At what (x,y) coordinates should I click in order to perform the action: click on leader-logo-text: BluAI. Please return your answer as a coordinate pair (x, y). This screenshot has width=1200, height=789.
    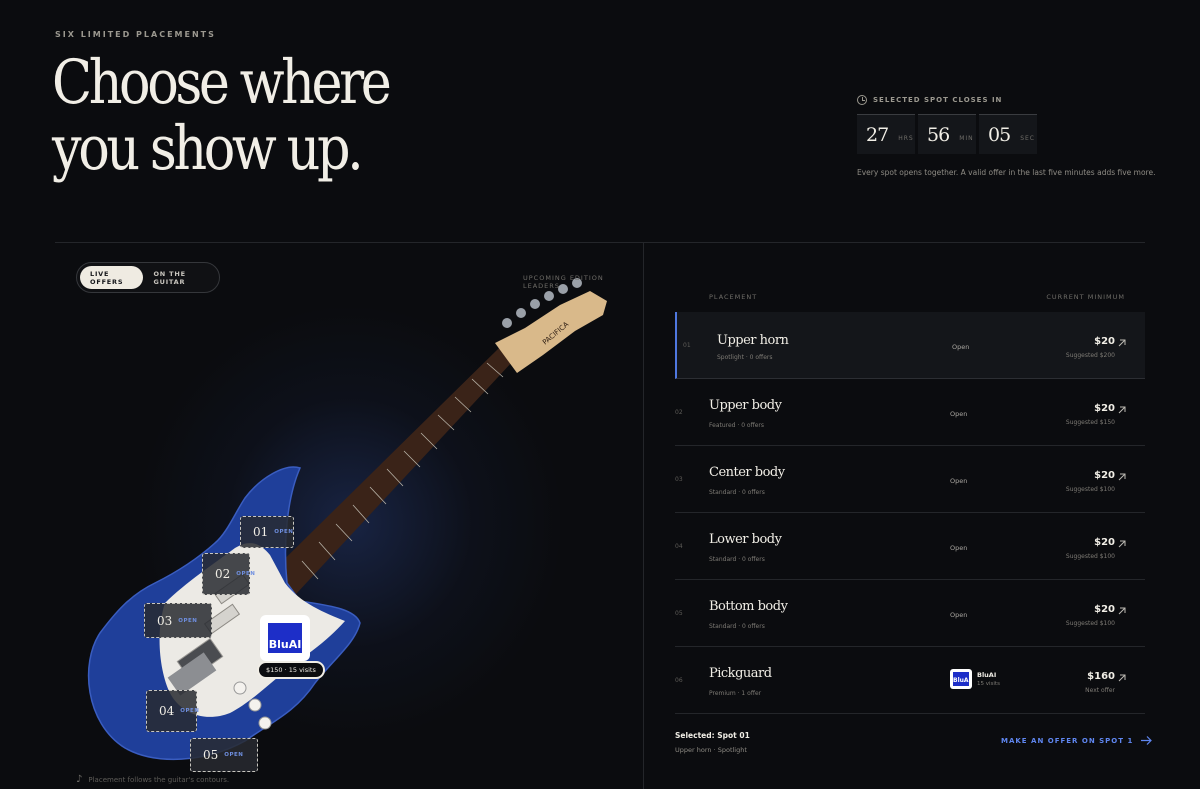
    Looking at the image, I should click on (962, 679).